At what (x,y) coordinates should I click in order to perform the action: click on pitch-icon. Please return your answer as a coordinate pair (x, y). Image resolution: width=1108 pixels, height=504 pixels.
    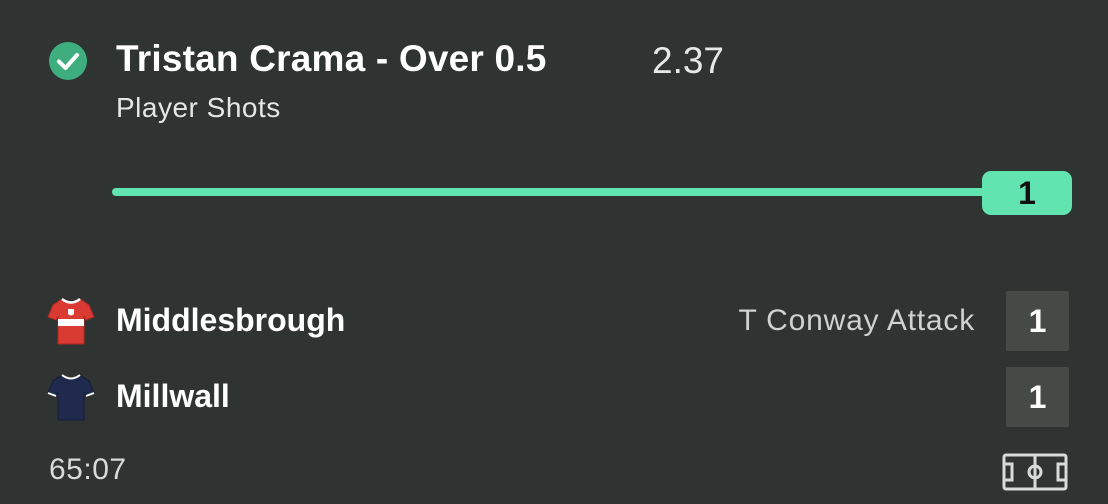
    Looking at the image, I should click on (1035, 472).